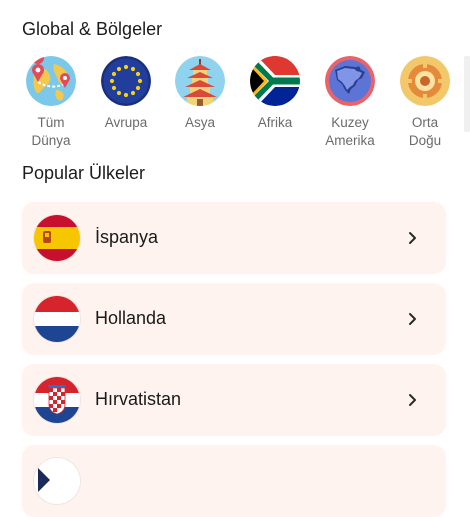 This screenshot has width=470, height=517. Describe the element at coordinates (51, 132) in the screenshot. I see `region-label: Tüm Dünya` at that location.